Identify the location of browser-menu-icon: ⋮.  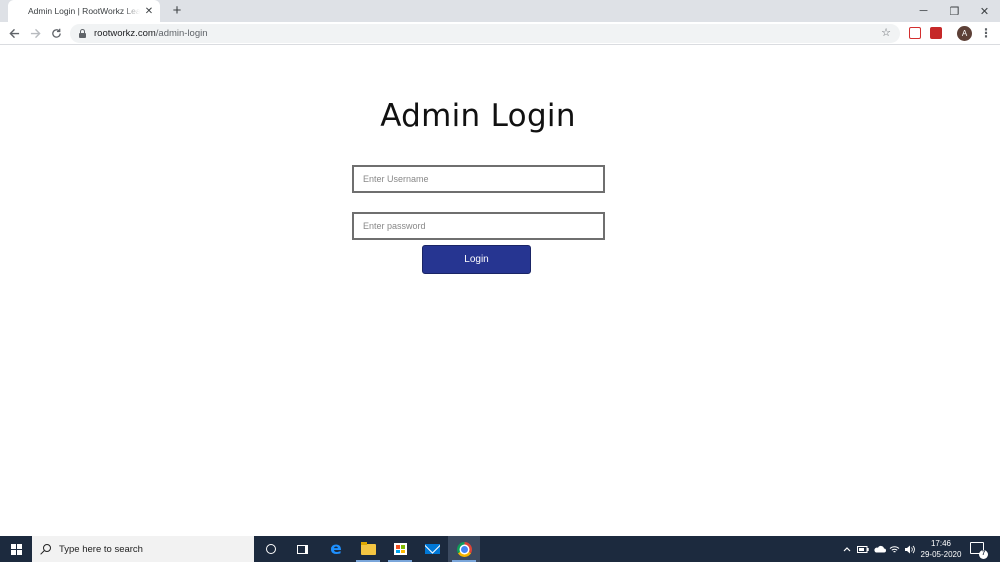
(986, 33).